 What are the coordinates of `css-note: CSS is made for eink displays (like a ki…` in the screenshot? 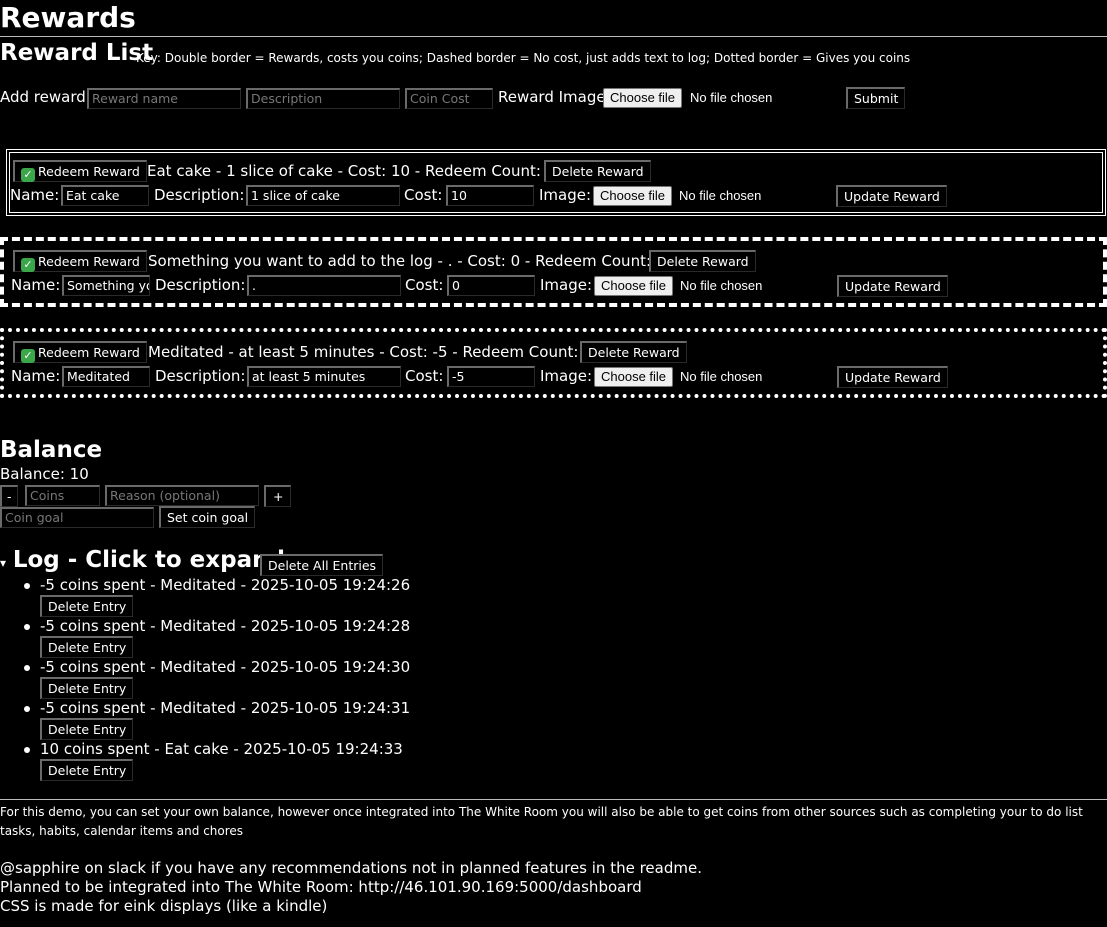 It's located at (164, 906).